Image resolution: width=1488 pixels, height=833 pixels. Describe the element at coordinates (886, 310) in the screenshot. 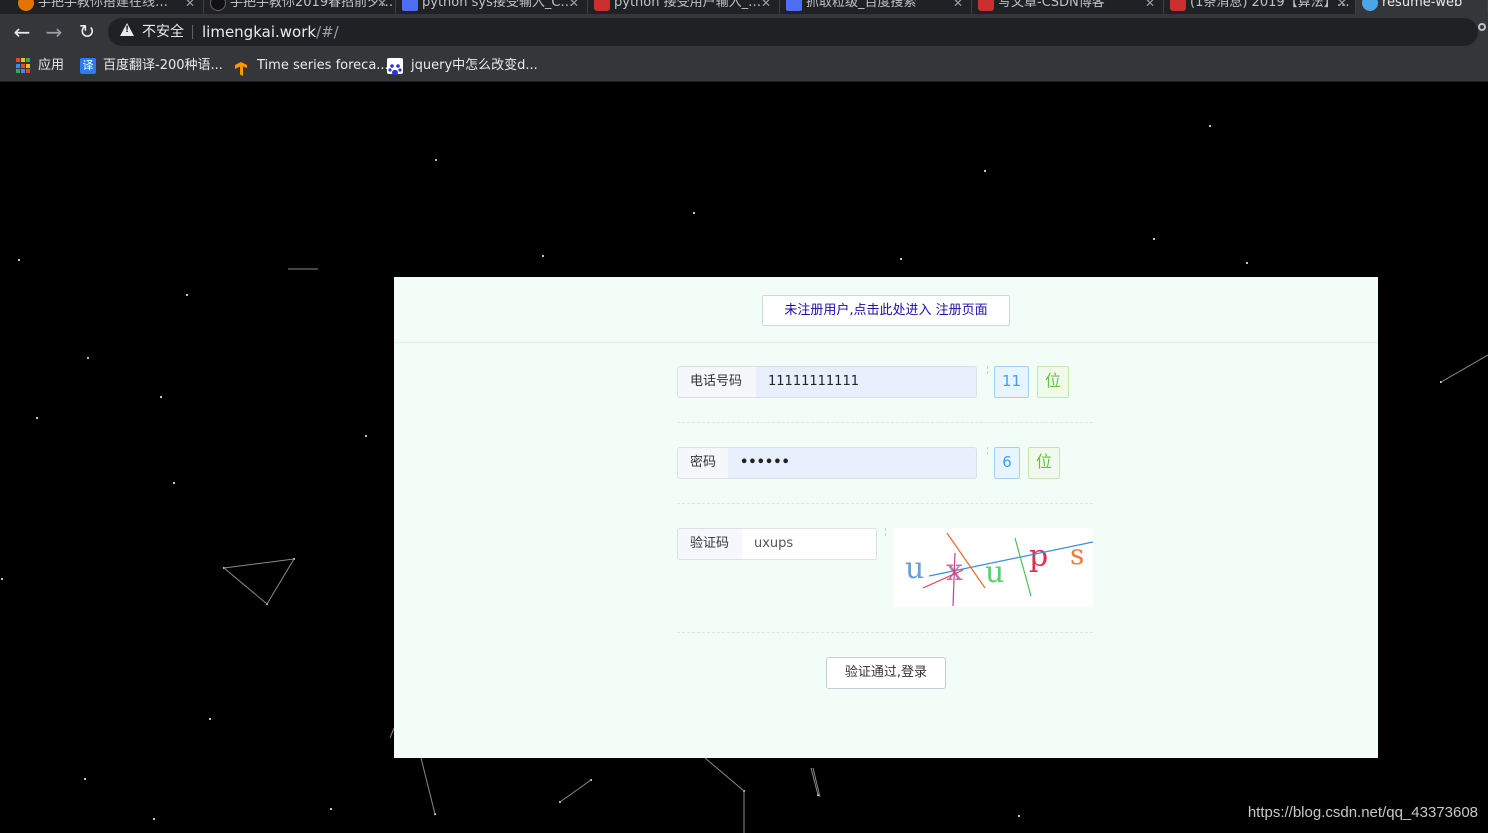

I see `register-link-button: 未注册用户,点击此处进入 注册页面` at that location.